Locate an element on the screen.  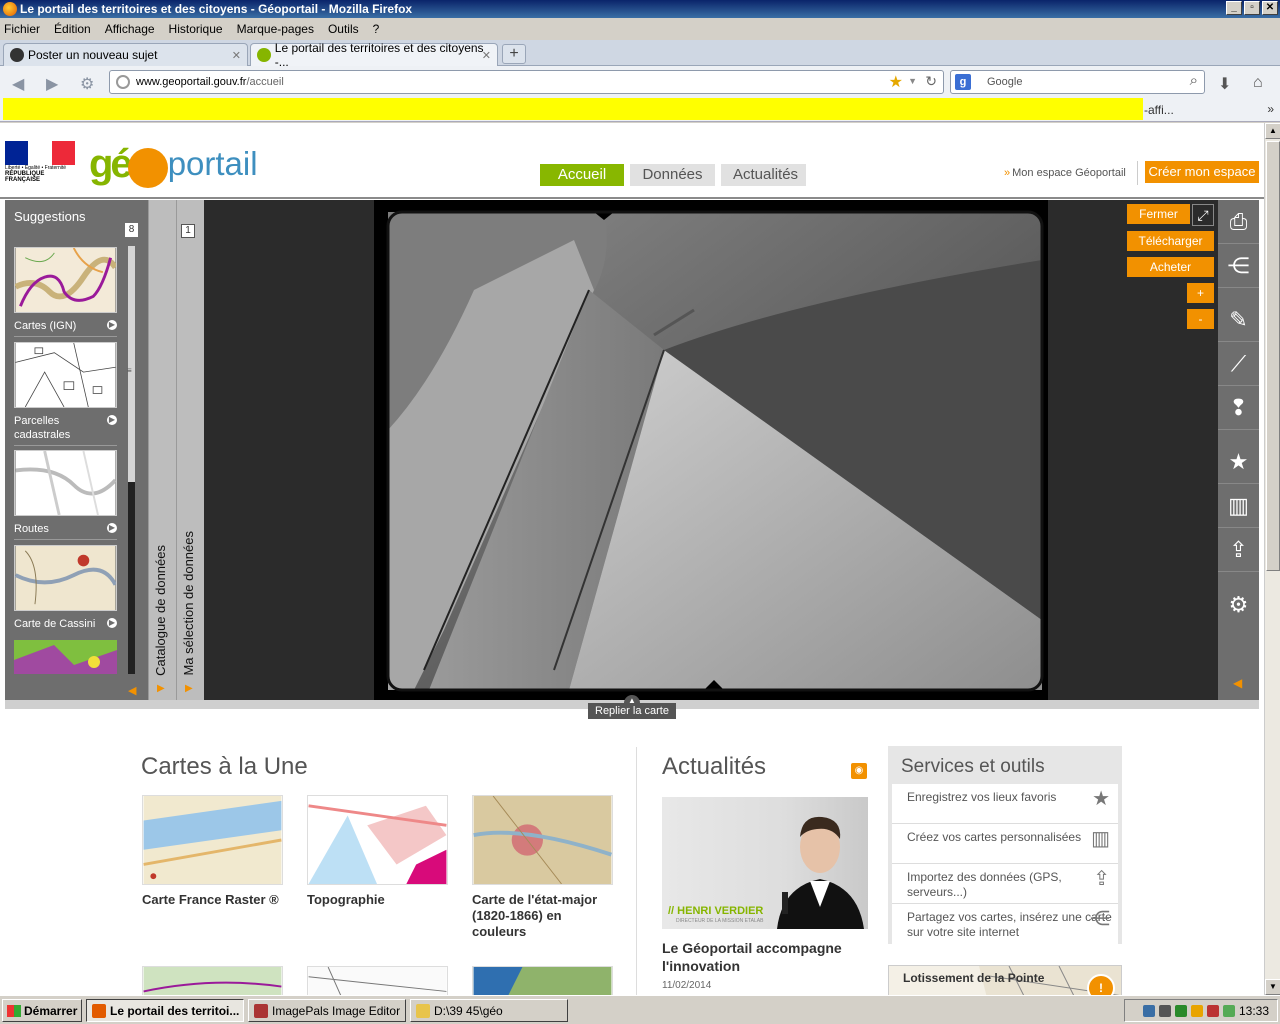
nav-accueil: Accueil is located at coordinates (582, 175).